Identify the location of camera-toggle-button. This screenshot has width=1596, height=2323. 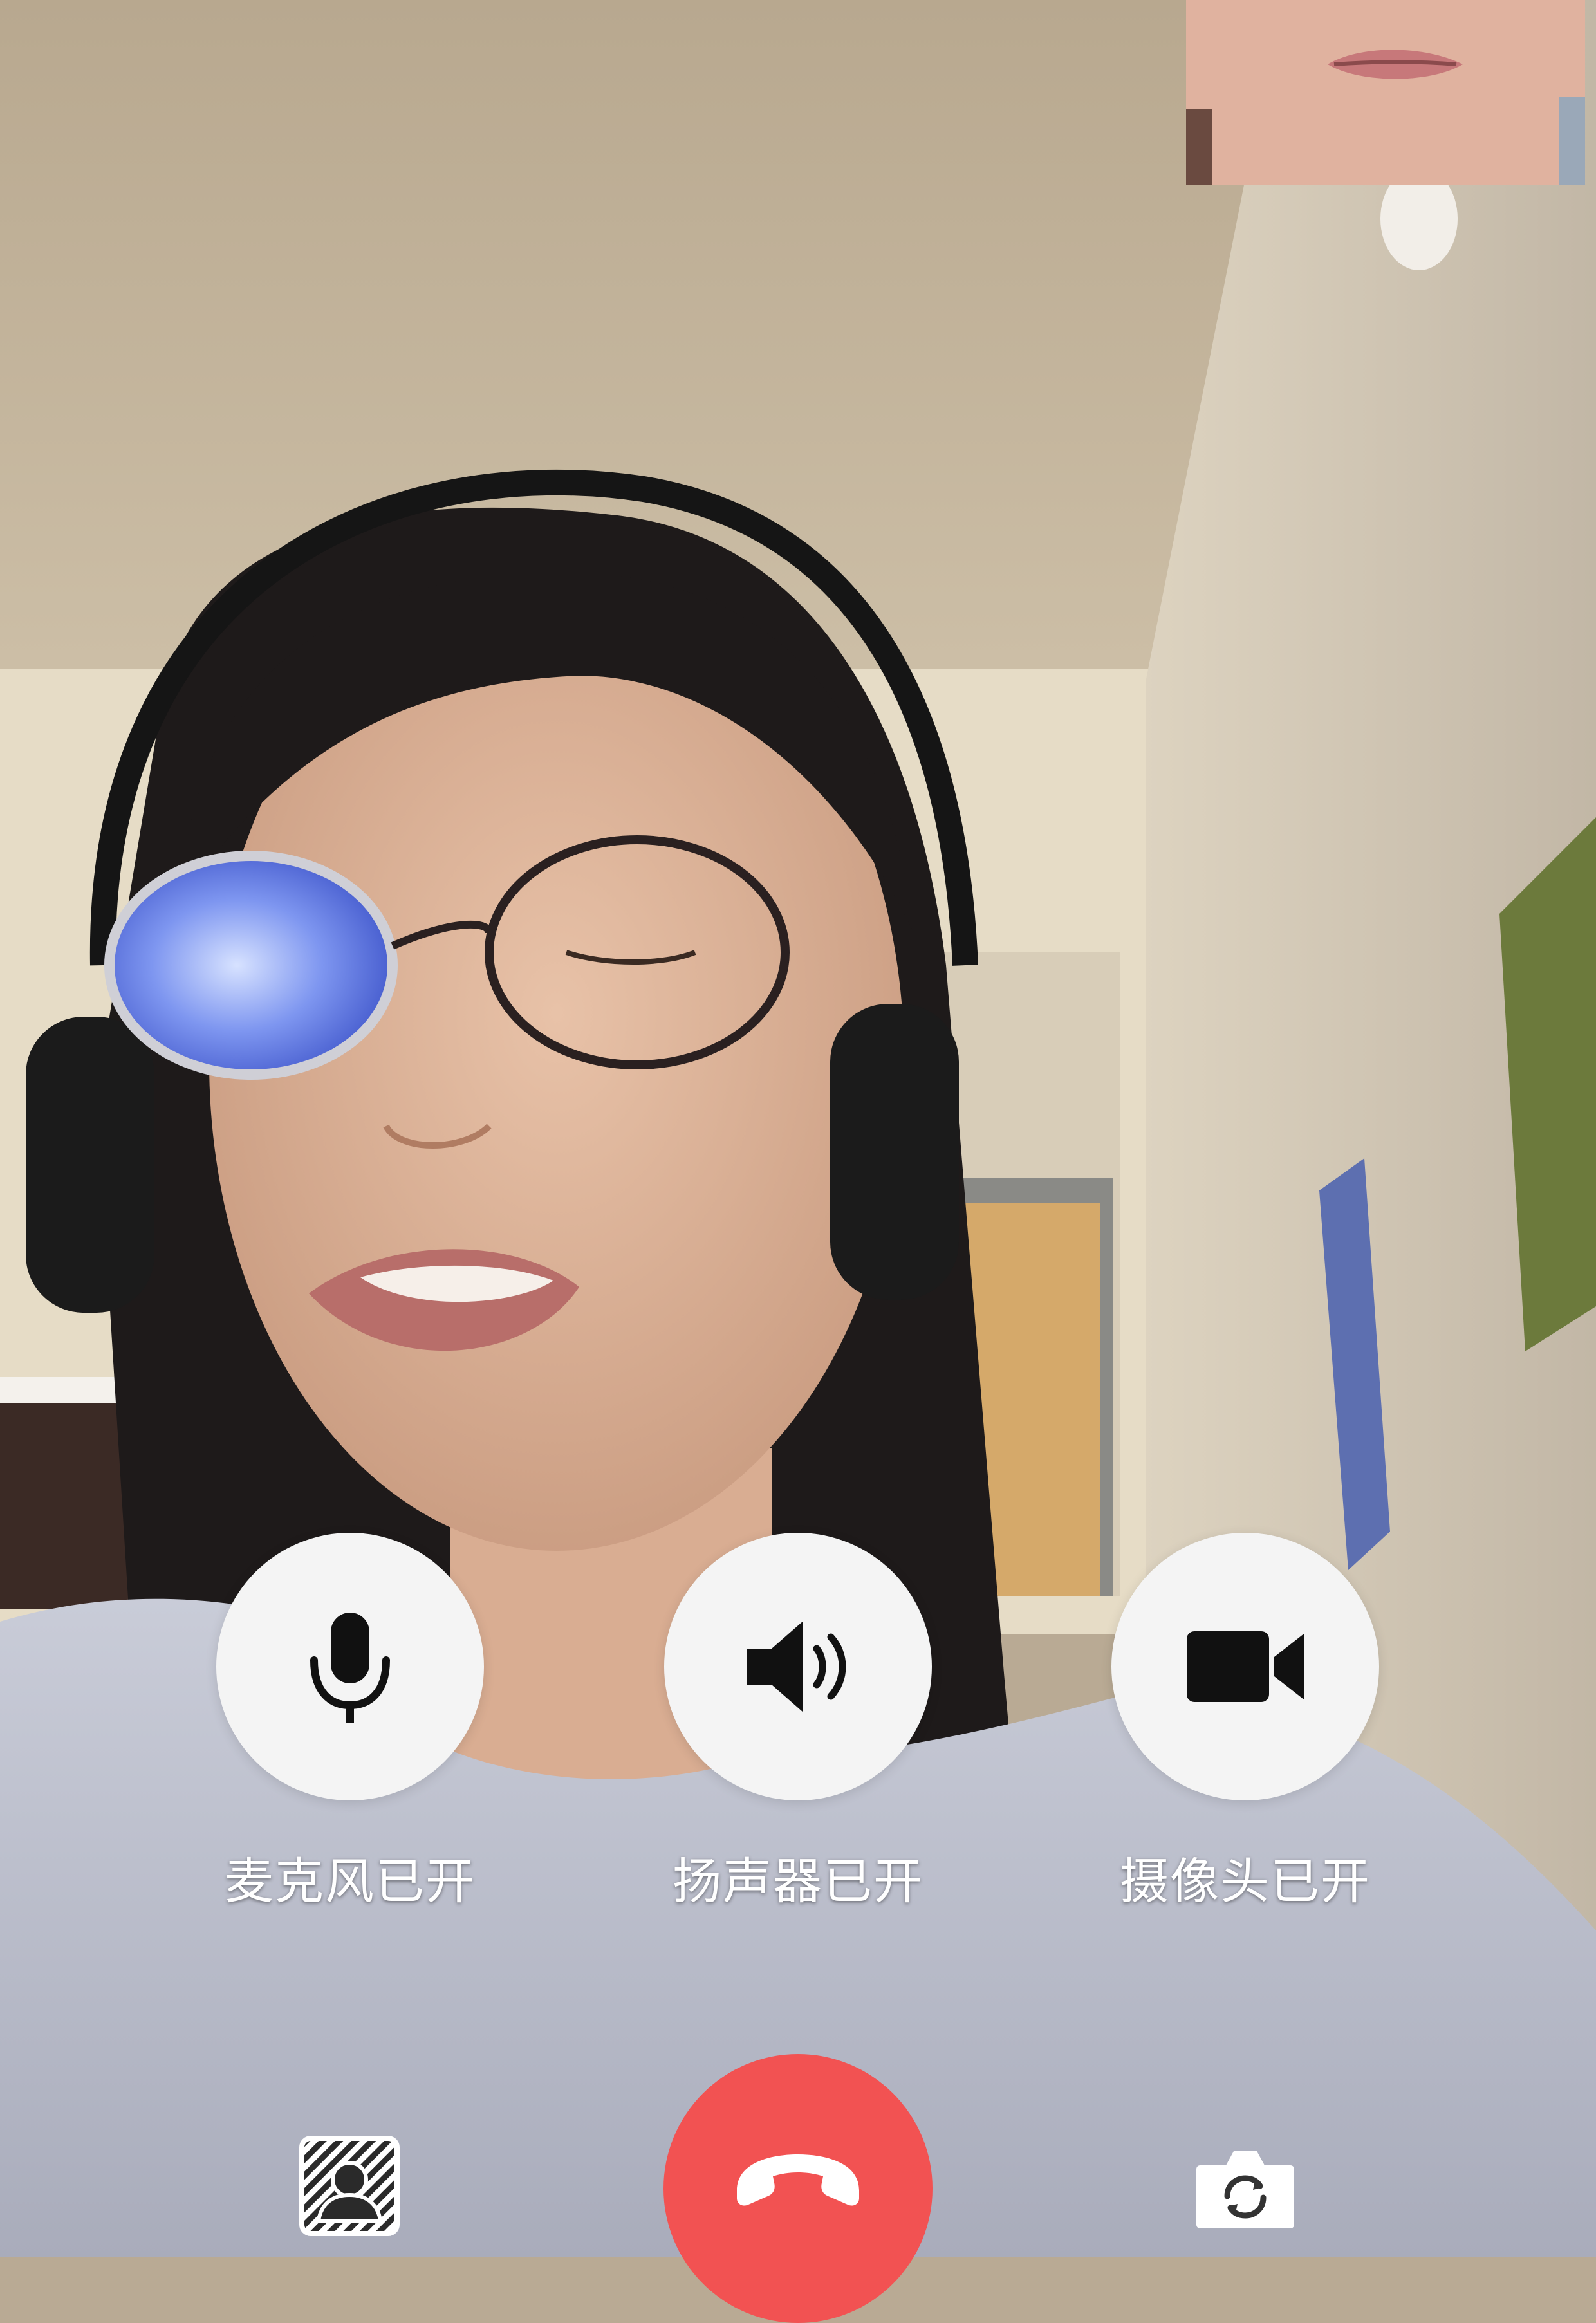
(1245, 1666).